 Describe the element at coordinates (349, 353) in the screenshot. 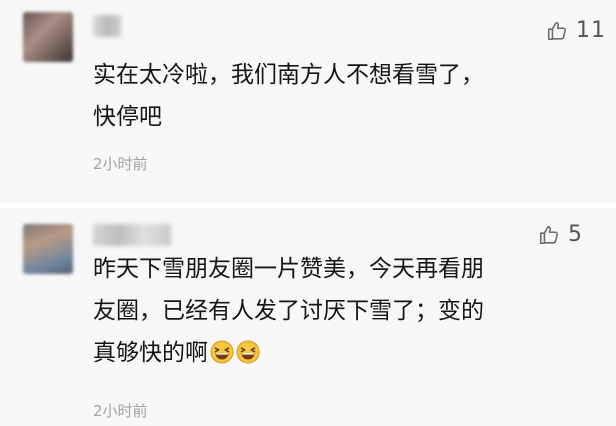

I see `comment-text-line-with-emoji: 真够快的啊` at that location.